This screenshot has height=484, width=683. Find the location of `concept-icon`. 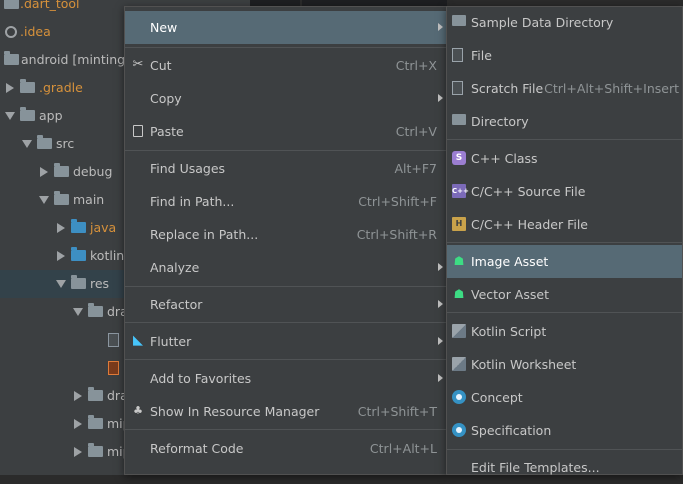

concept-icon is located at coordinates (459, 397).